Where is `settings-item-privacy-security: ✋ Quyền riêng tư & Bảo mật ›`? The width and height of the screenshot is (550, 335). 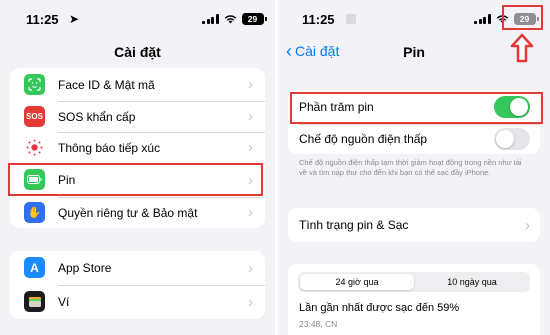
settings-item-privacy-security: ✋ Quyền riêng tư & Bảo mật › is located at coordinates (137, 212).